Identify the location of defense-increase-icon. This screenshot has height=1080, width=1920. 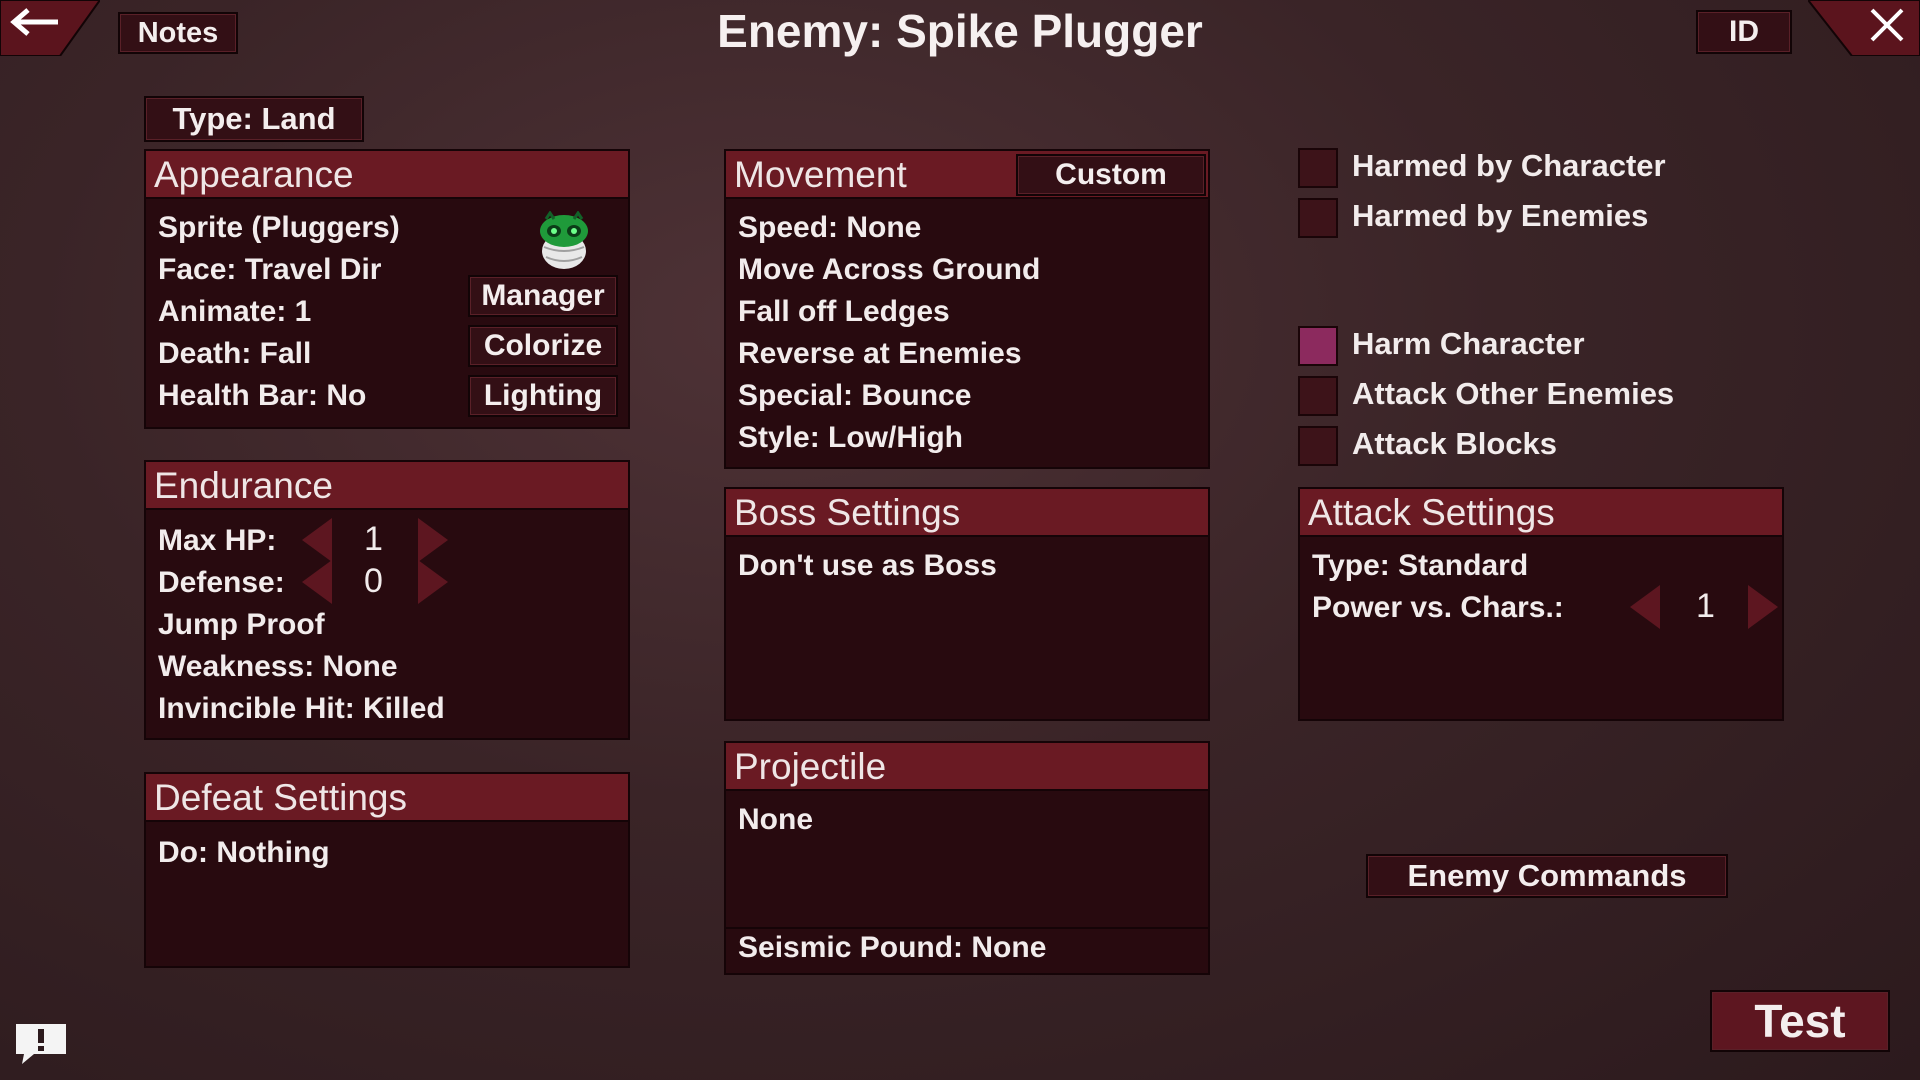
(433, 582).